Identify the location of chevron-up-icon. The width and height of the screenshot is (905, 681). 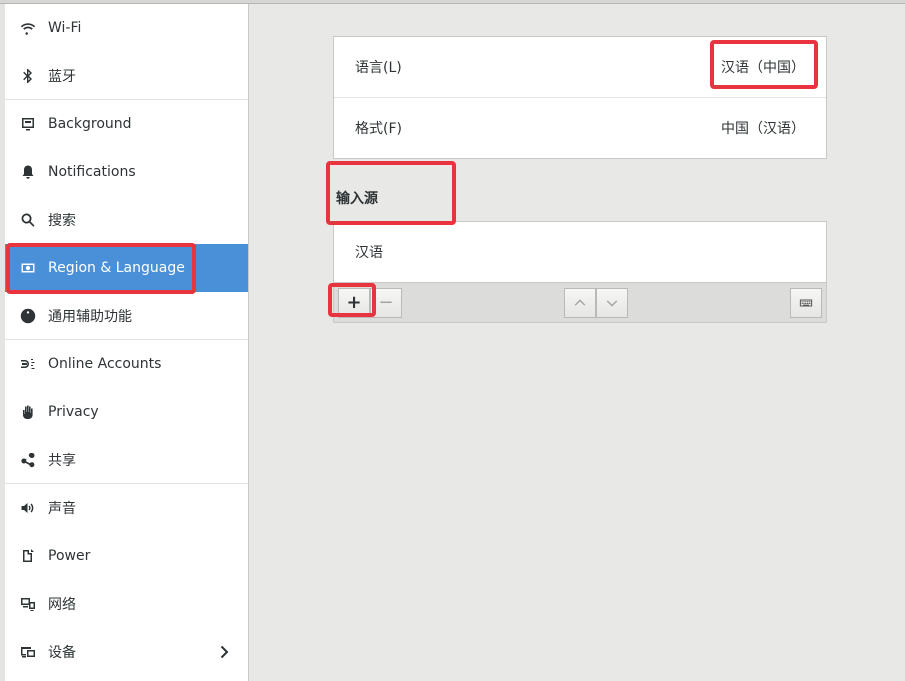
(580, 303).